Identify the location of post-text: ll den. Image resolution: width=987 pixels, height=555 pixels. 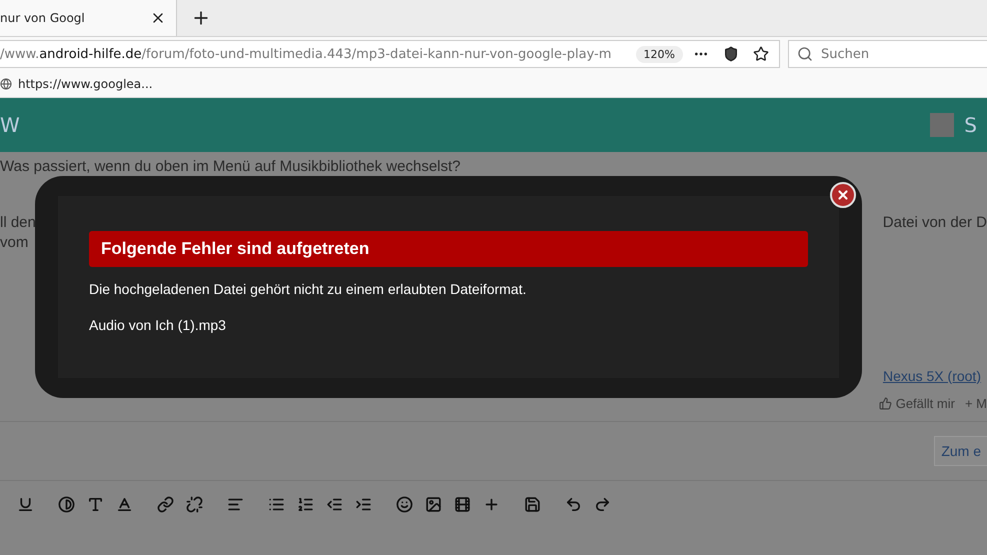
(18, 222).